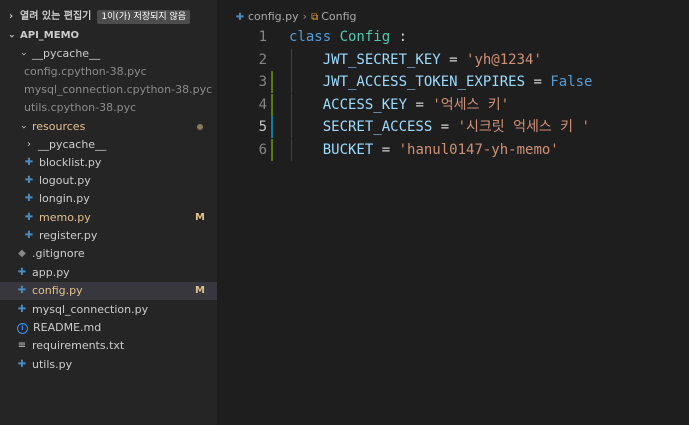 The height and width of the screenshot is (425, 689). I want to click on tree-item-content: ✚ memo.py, so click(57, 218).